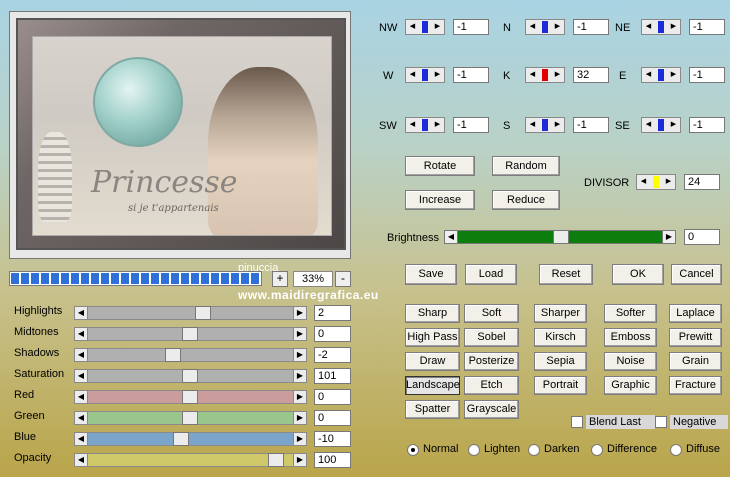 This screenshot has height=477, width=730. I want to click on preset-high-pass-button: High Pass, so click(432, 337).